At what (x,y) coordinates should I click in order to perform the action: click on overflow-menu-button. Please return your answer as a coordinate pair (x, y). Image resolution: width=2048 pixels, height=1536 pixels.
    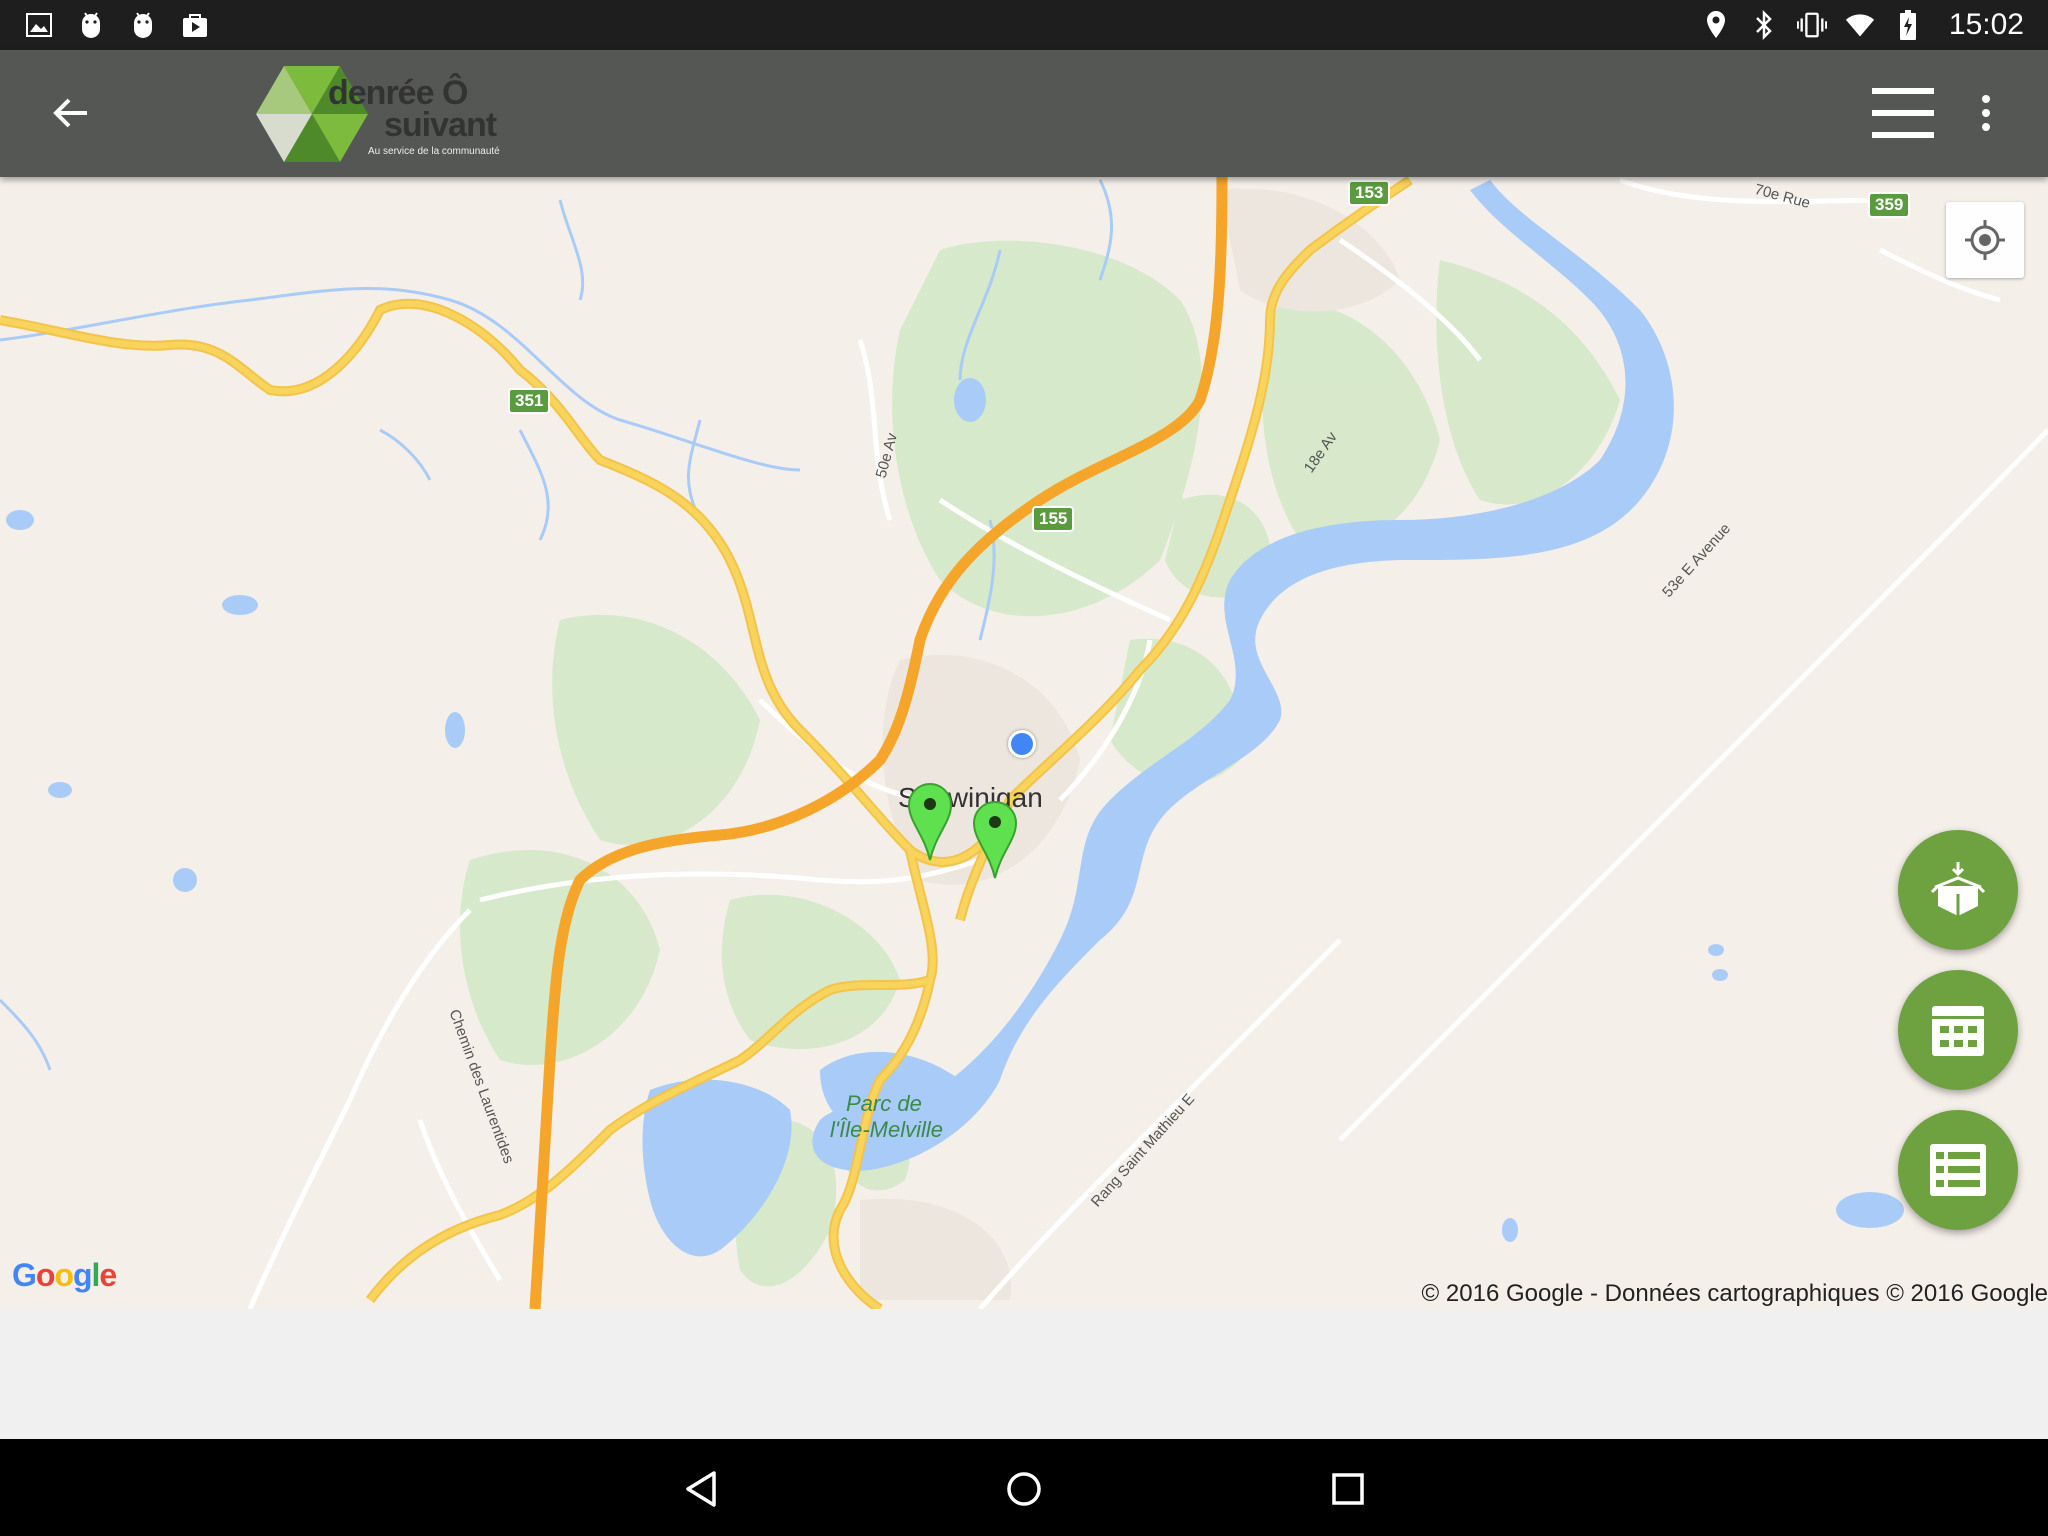
    Looking at the image, I should click on (1986, 113).